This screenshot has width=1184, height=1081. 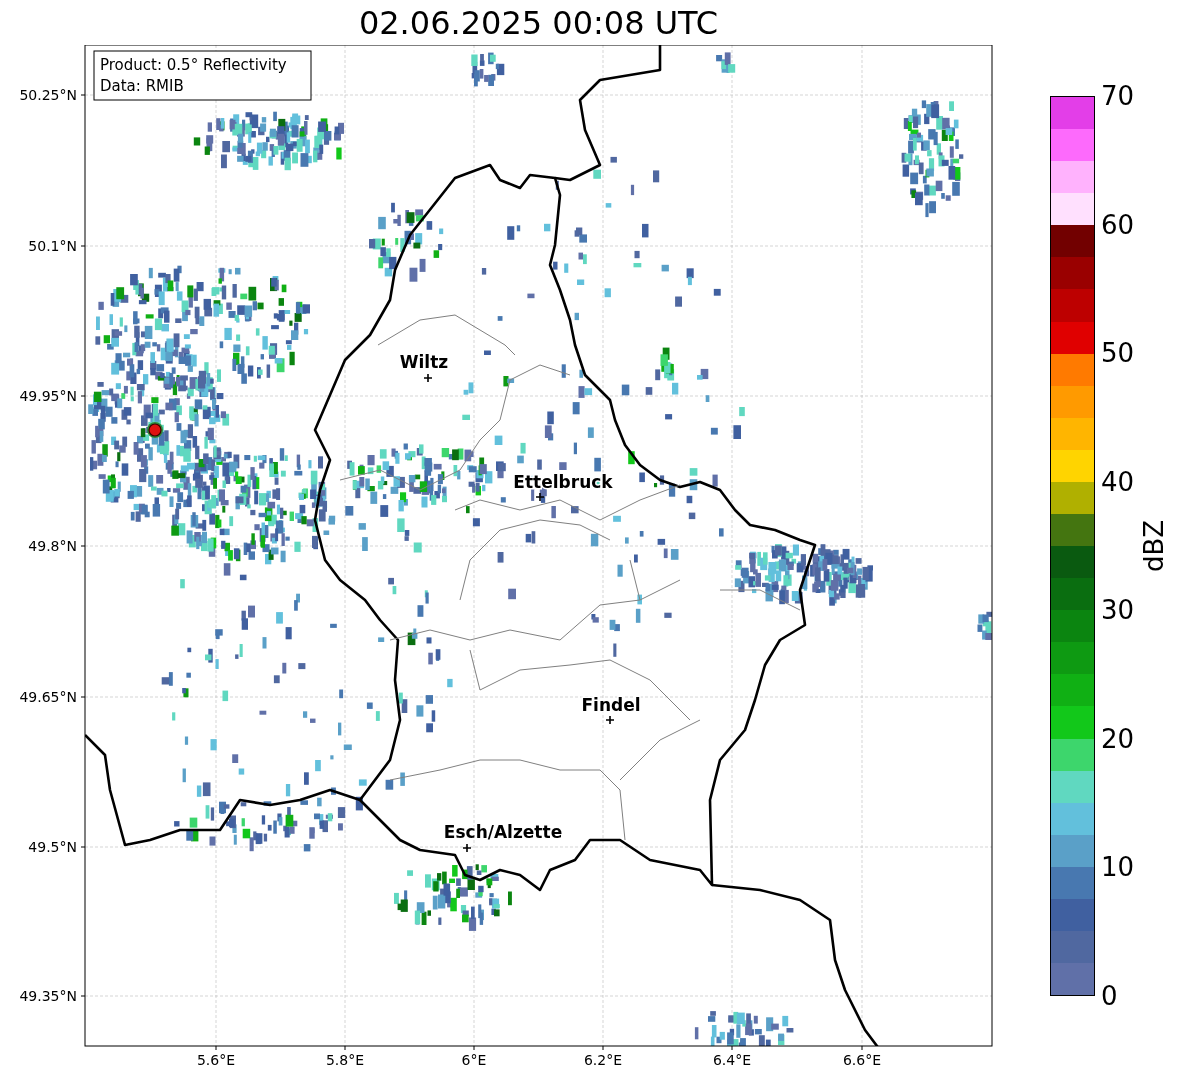 I want to click on city-label: Wiltz, so click(x=424, y=362).